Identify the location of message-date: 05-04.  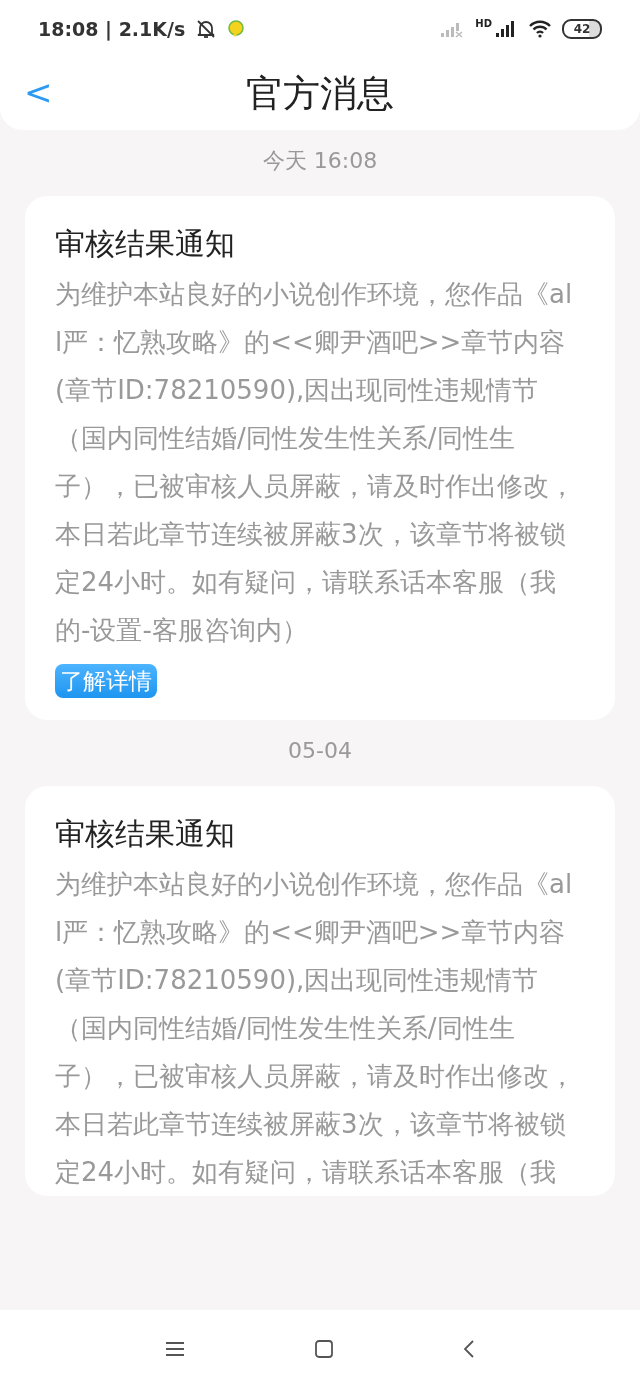
(320, 751).